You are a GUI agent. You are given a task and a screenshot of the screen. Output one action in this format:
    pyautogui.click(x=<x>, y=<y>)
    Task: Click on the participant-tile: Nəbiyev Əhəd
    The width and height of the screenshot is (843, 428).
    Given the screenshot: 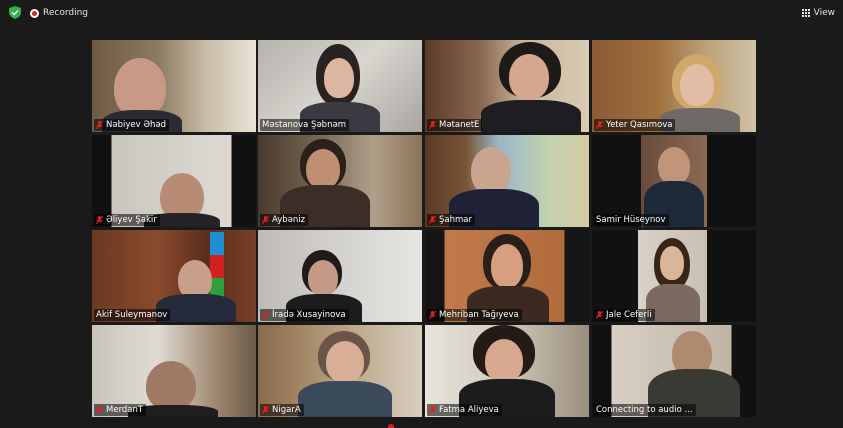 What is the action you would take?
    pyautogui.click(x=174, y=86)
    